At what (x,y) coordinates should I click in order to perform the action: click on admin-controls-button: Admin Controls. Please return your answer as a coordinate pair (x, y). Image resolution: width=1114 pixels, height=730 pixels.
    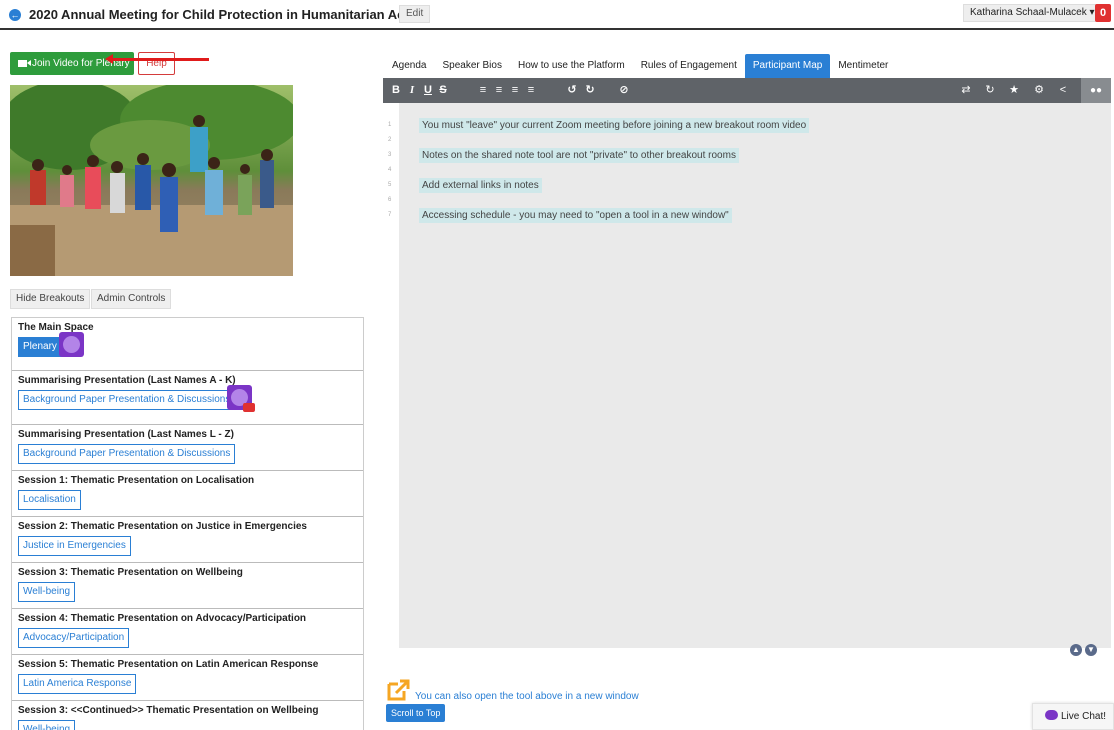
    Looking at the image, I should click on (131, 299).